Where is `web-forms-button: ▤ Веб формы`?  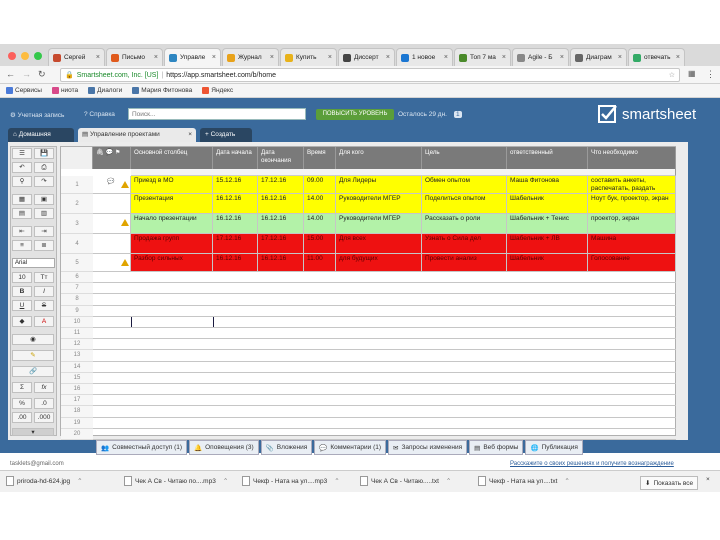 web-forms-button: ▤ Веб формы is located at coordinates (496, 447).